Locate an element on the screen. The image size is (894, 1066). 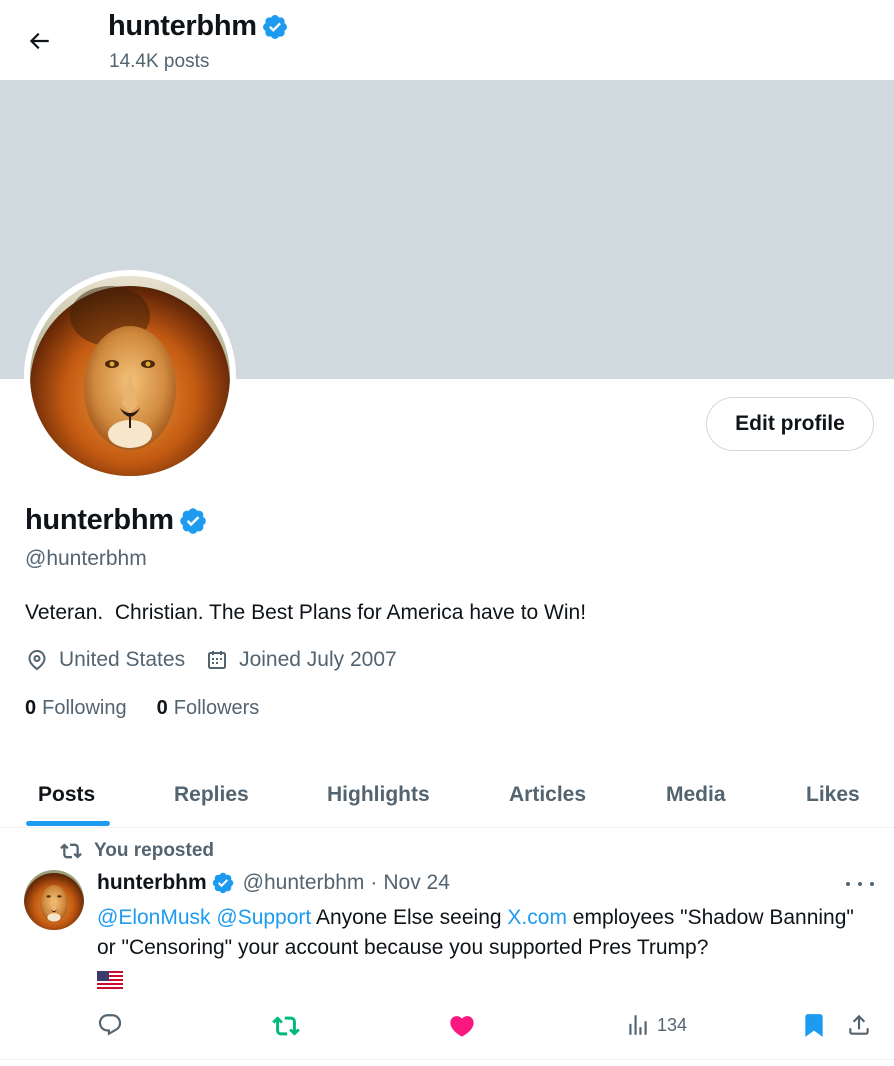
followers-link: 0 Followers is located at coordinates (208, 708).